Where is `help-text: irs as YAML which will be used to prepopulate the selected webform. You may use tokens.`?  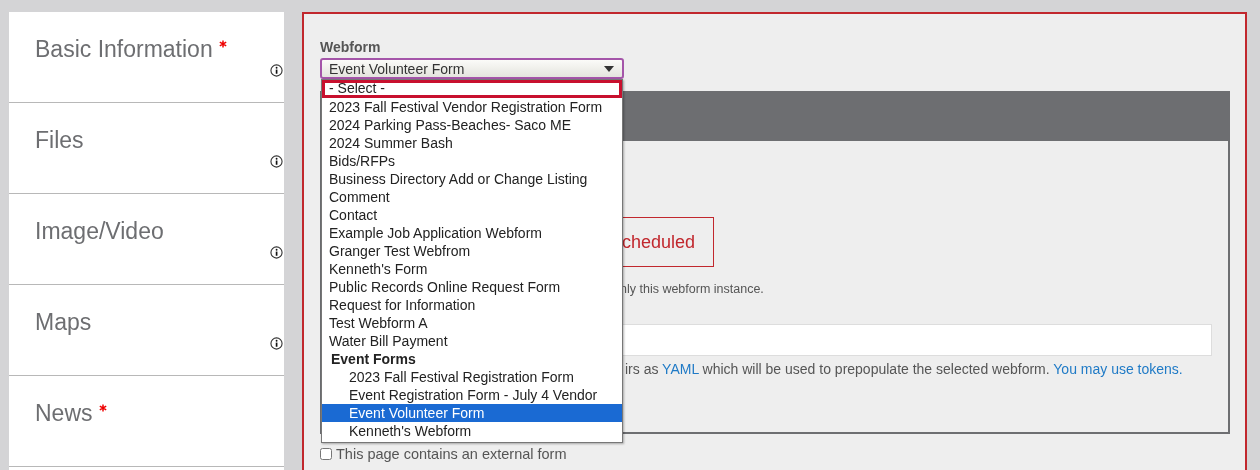
help-text: irs as YAML which will be used to prepopulate the selected webform. You may use tokens. is located at coordinates (904, 369).